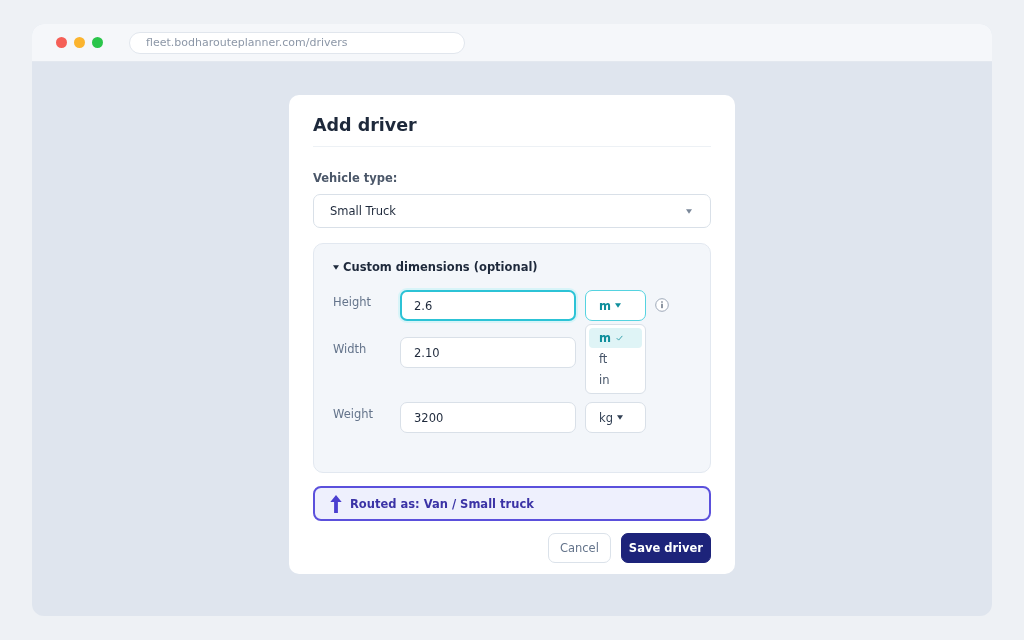  Describe the element at coordinates (488, 417) in the screenshot. I see `dimension-input: 3200` at that location.